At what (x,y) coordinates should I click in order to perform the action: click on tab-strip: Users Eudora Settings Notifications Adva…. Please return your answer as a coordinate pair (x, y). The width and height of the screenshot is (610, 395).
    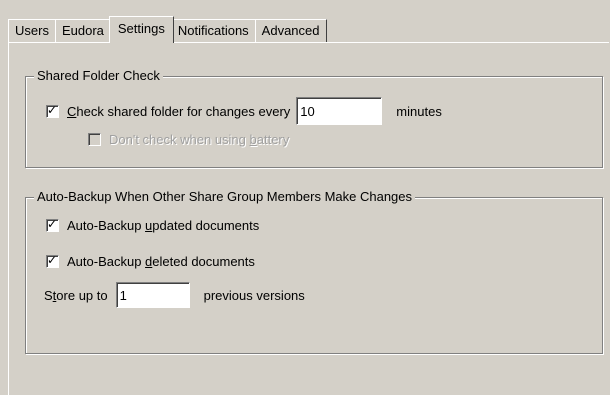
    Looking at the image, I should click on (167, 28).